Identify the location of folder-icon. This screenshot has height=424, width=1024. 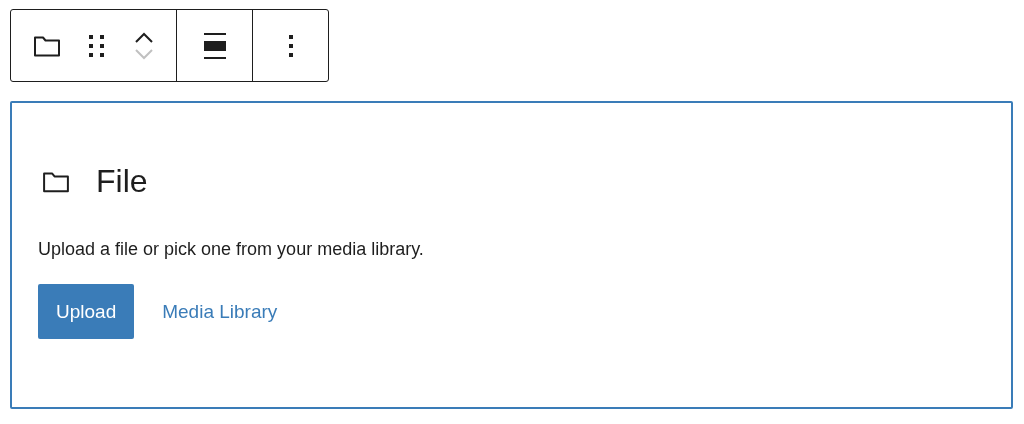
(56, 181).